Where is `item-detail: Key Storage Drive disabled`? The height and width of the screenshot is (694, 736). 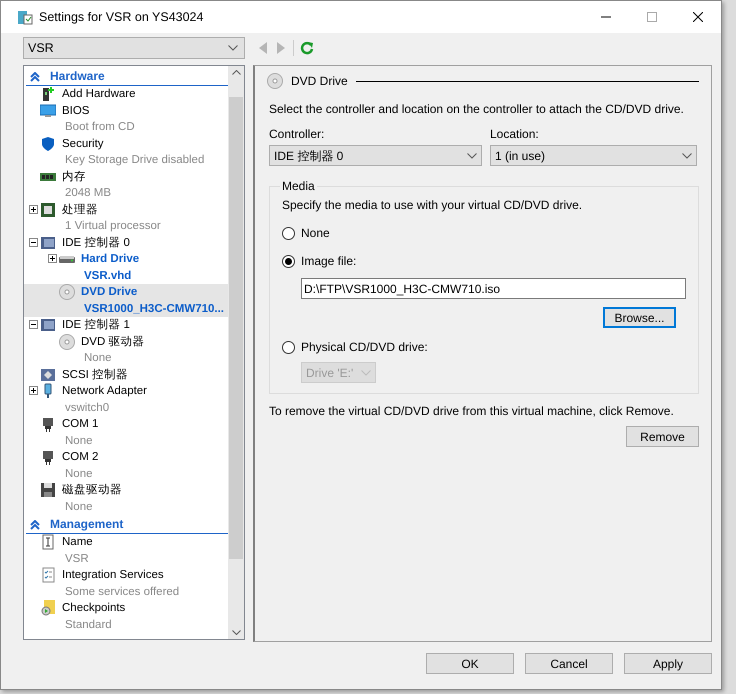 item-detail: Key Storage Drive disabled is located at coordinates (134, 160).